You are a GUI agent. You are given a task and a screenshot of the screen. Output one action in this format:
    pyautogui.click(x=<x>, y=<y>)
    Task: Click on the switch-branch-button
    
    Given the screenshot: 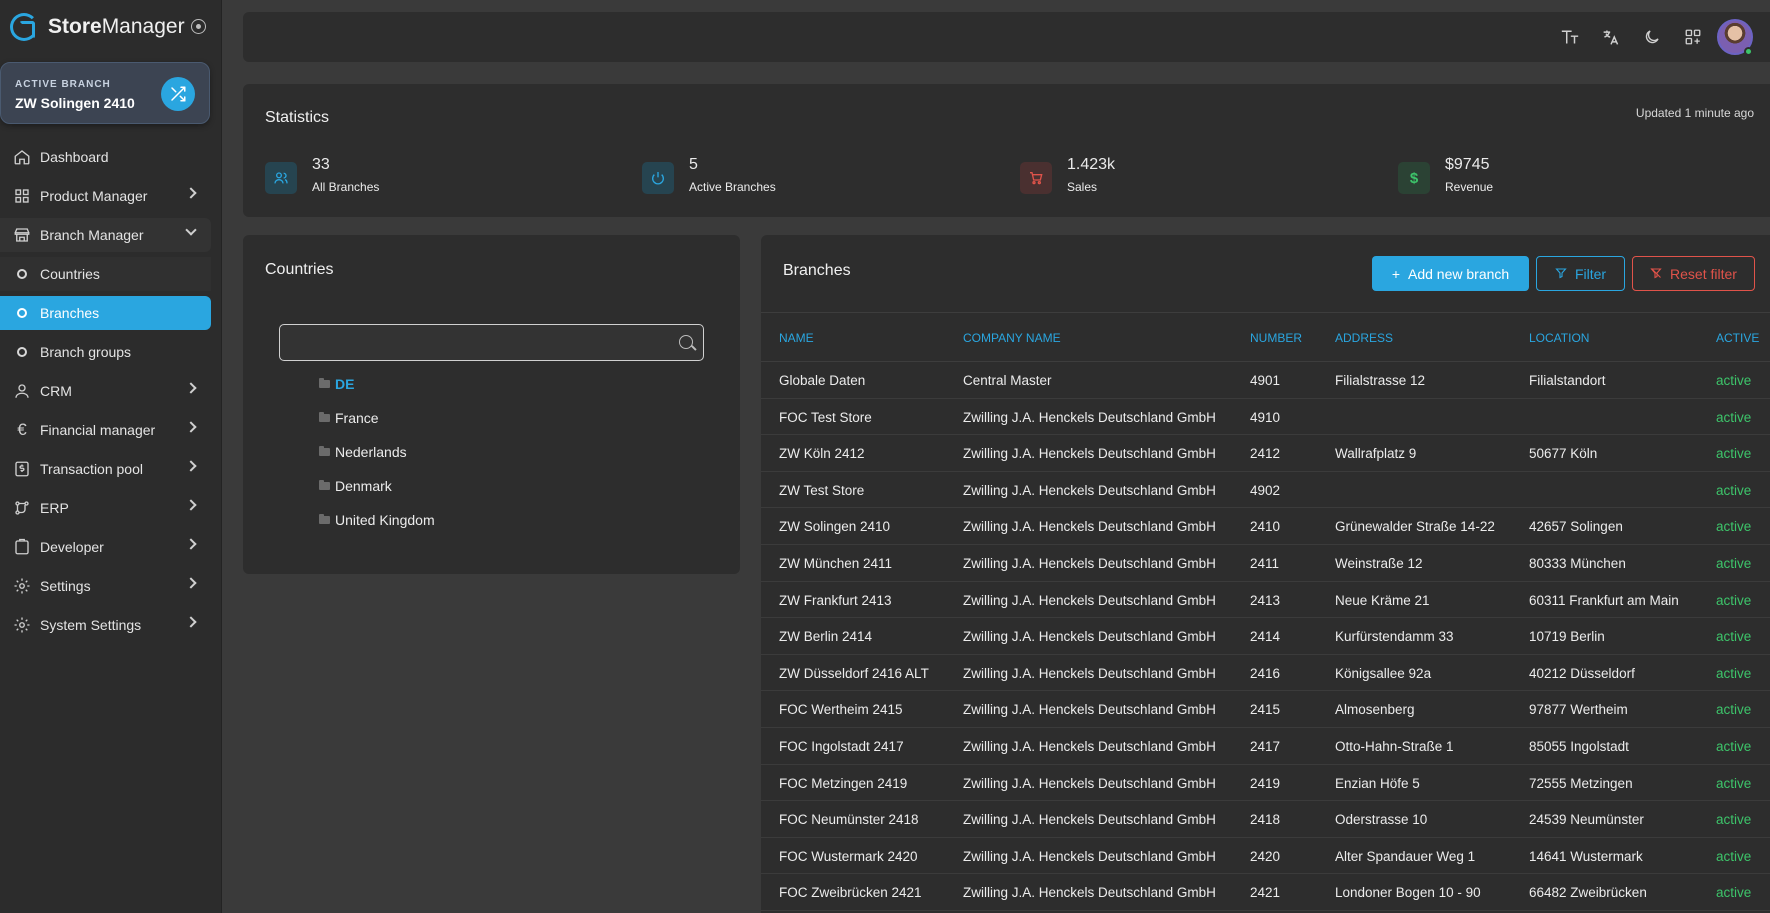 What is the action you would take?
    pyautogui.click(x=178, y=94)
    